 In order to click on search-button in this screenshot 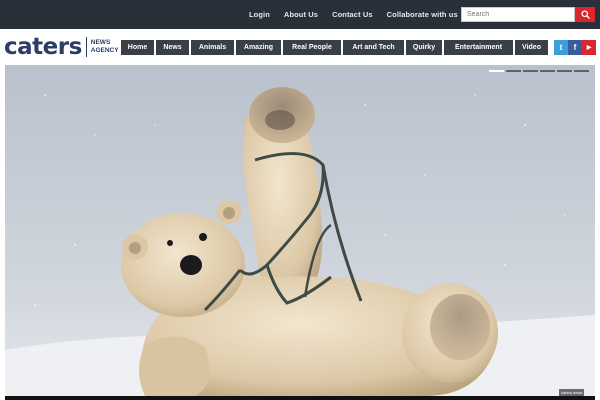, I will do `click(585, 14)`.